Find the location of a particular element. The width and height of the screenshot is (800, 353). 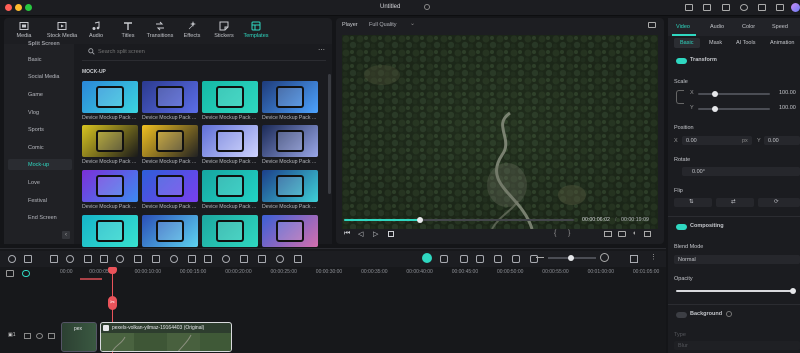

timer-icon is located at coordinates (208, 259).